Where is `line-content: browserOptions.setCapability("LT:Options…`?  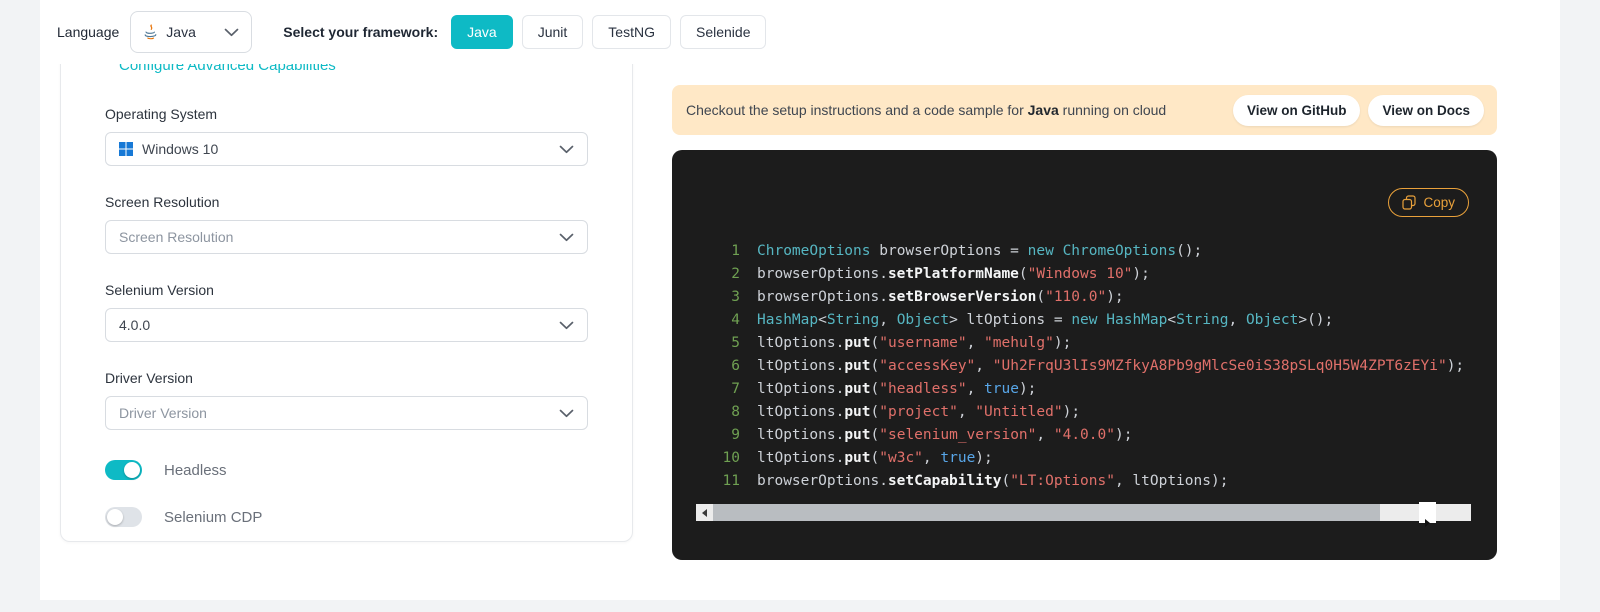 line-content: browserOptions.setCapability("LT:Options… is located at coordinates (993, 481).